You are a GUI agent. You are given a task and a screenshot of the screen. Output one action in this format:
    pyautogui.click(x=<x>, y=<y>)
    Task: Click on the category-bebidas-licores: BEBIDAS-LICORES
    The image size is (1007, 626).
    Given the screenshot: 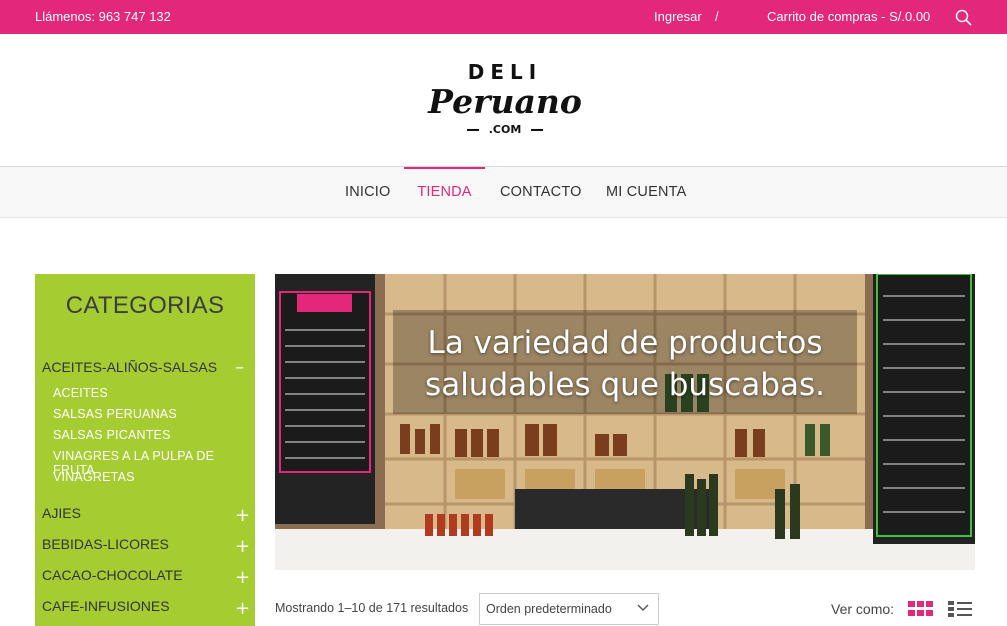 What is the action you would take?
    pyautogui.click(x=105, y=544)
    